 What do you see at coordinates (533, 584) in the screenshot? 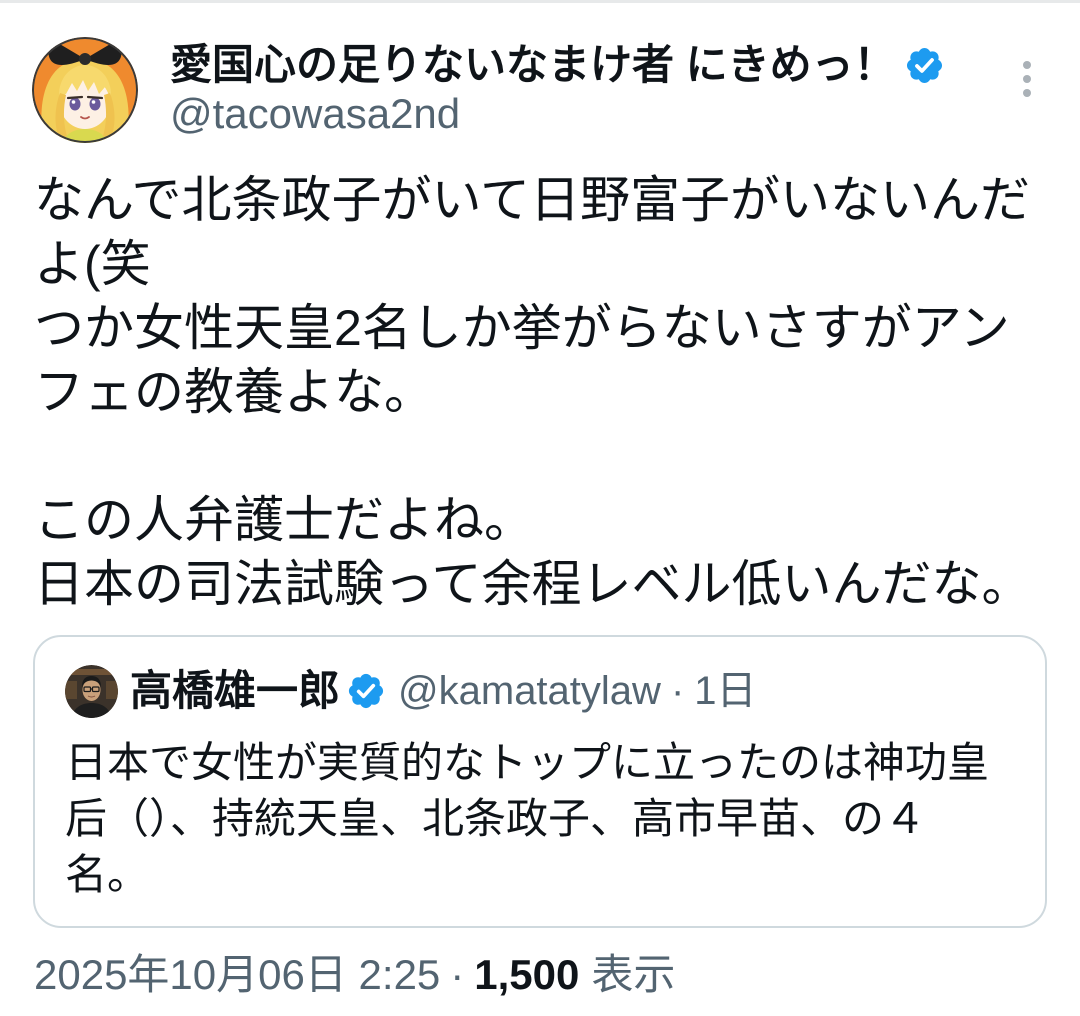
I see `post-text-line: 日本の司法試験って余程レベル低いんだな。` at bounding box center [533, 584].